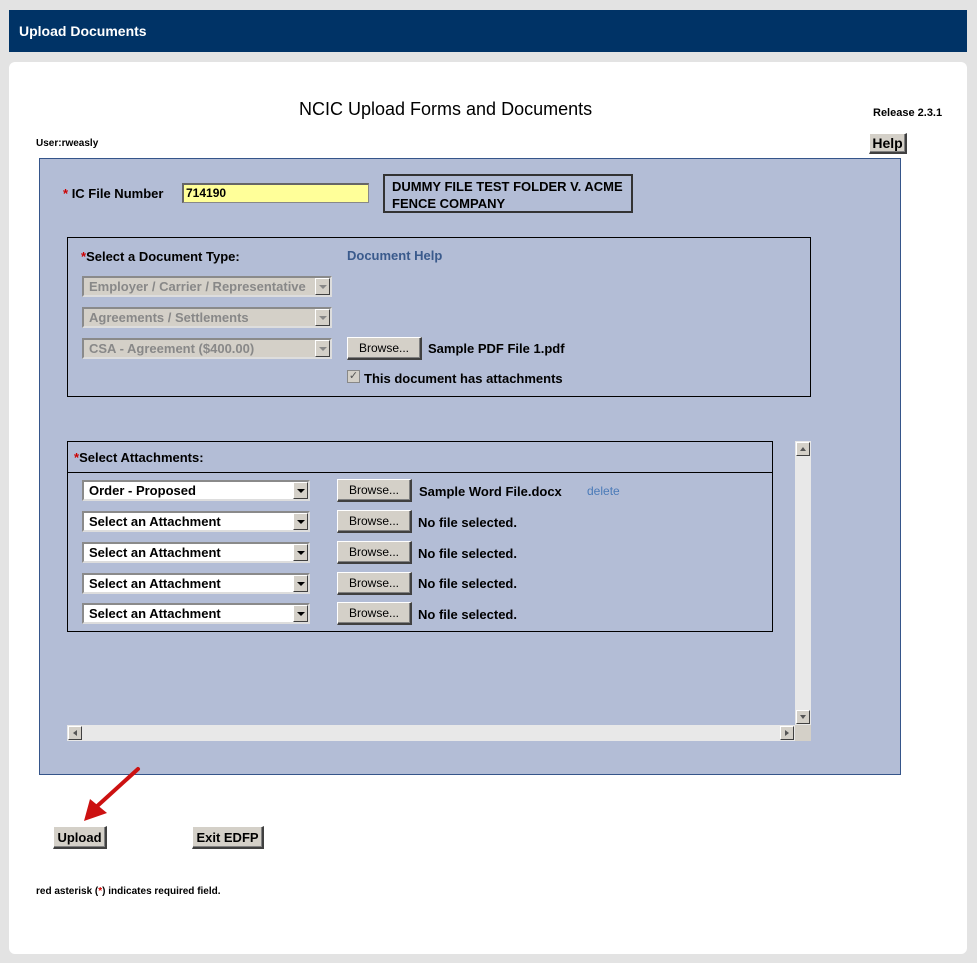 The width and height of the screenshot is (977, 963). What do you see at coordinates (112, 794) in the screenshot?
I see `red-arrow-annotation-icon` at bounding box center [112, 794].